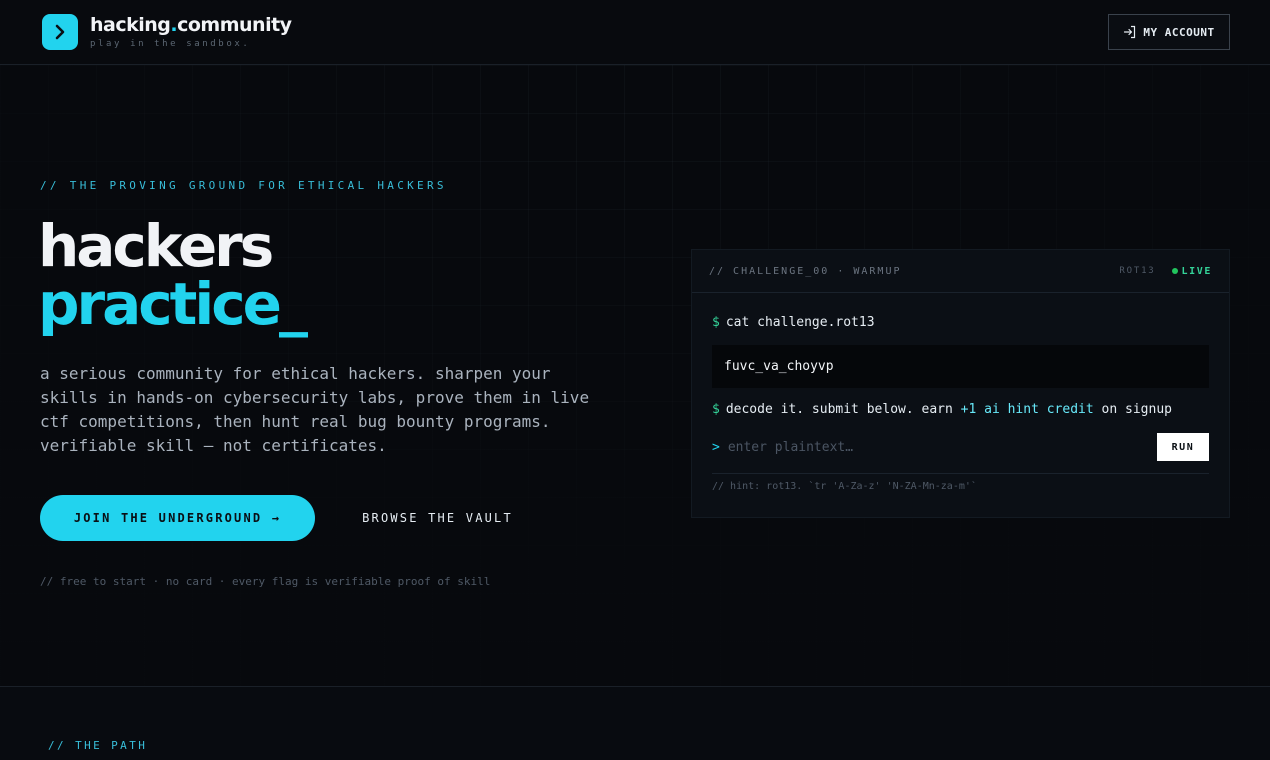 The height and width of the screenshot is (760, 1270). What do you see at coordinates (779, 366) in the screenshot?
I see `ciphertext-value: fuvc_va_choyvp` at bounding box center [779, 366].